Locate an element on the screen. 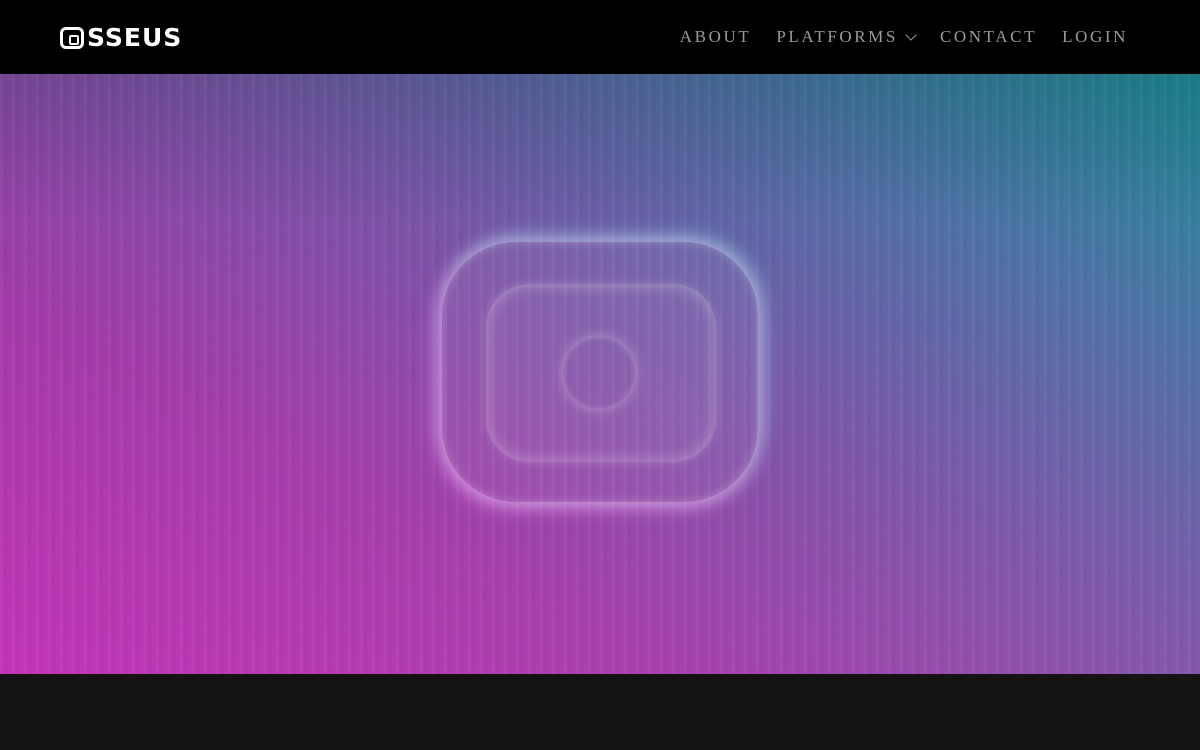 This screenshot has height=750, width=1200. logo-text: SSEUS is located at coordinates (135, 37).